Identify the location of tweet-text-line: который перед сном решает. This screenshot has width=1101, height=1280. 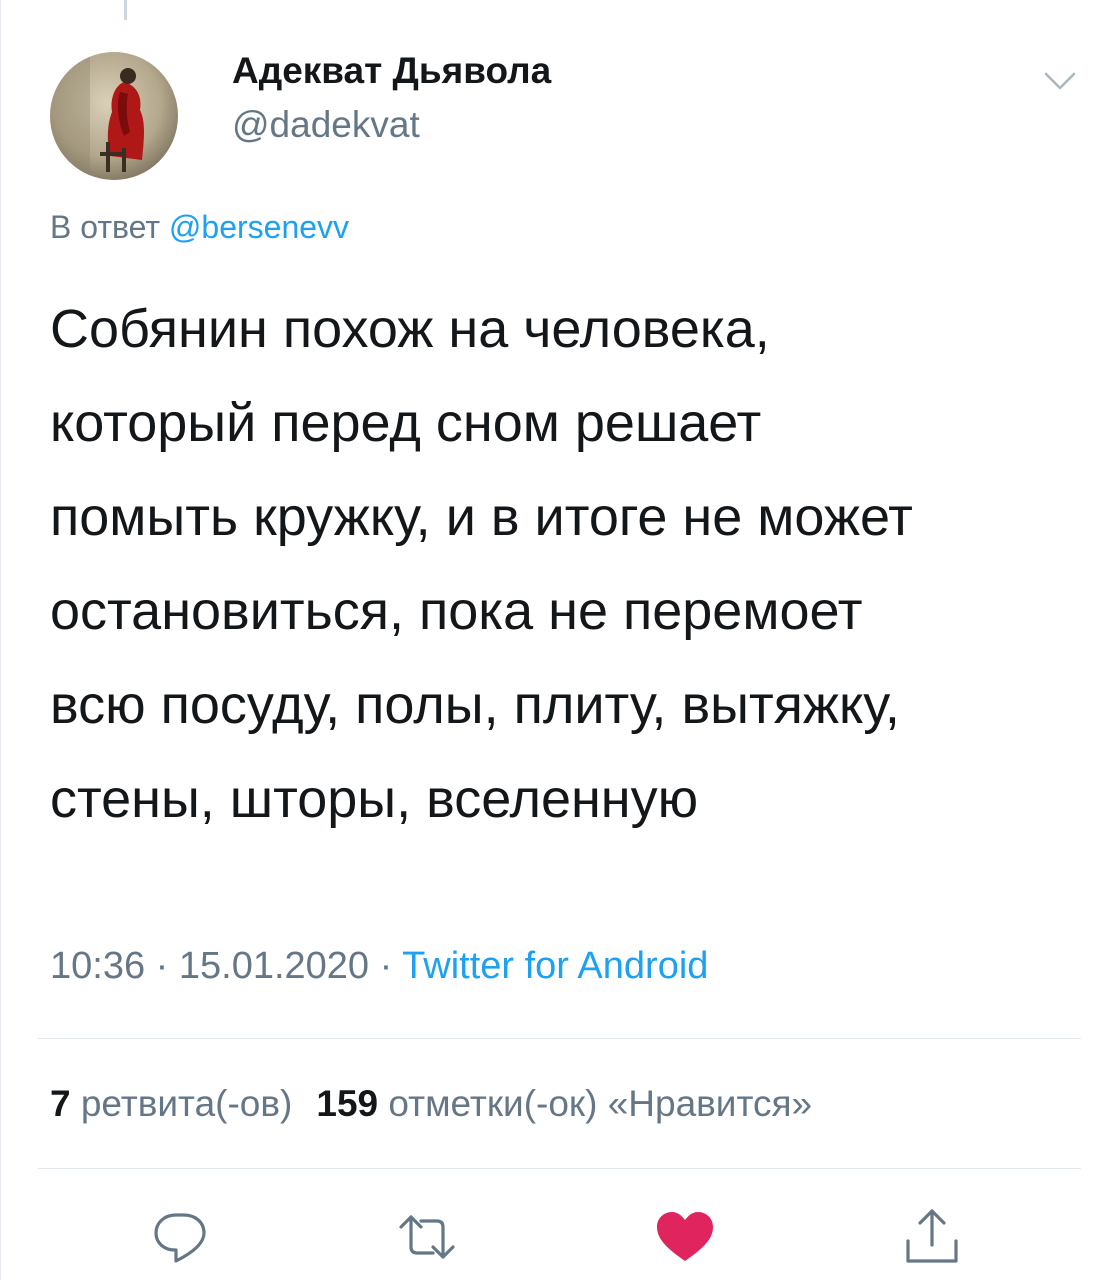
(406, 423).